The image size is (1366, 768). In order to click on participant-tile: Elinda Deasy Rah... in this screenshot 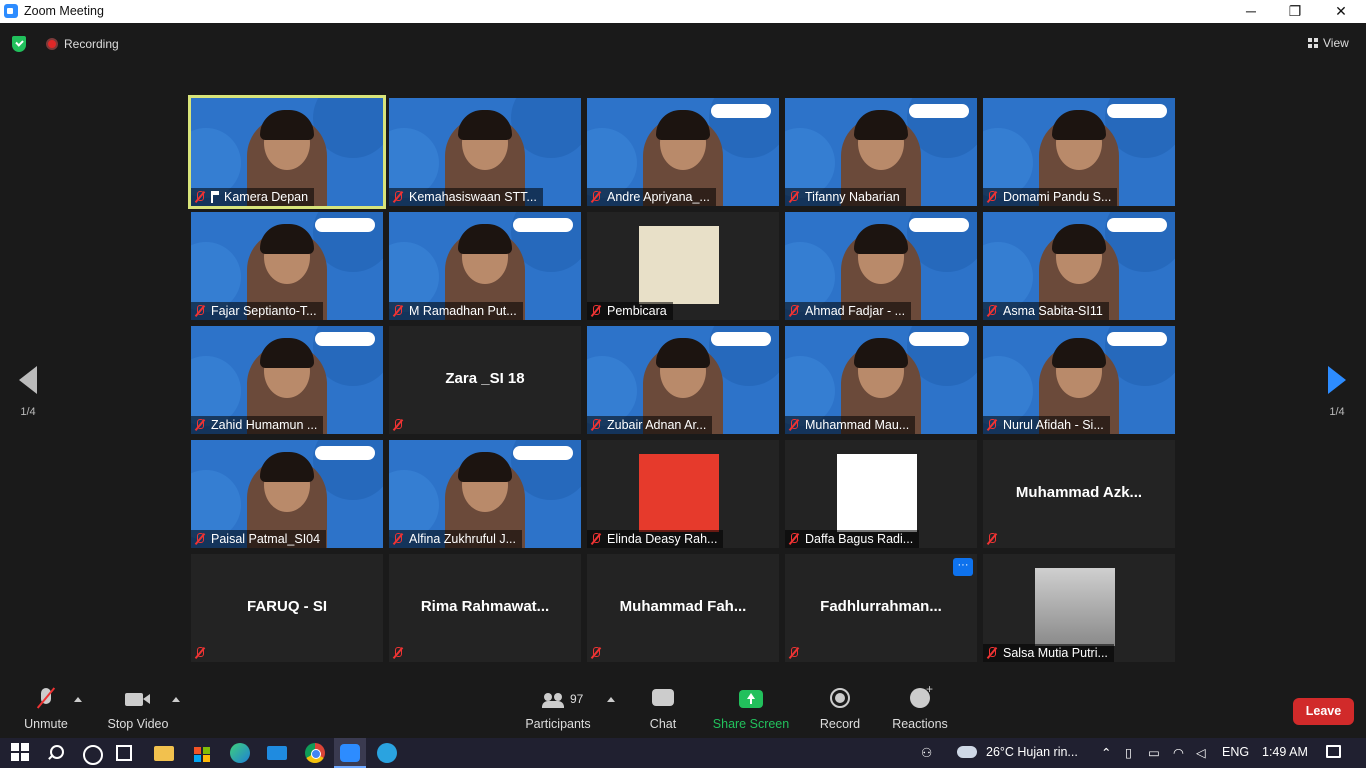, I will do `click(683, 494)`.